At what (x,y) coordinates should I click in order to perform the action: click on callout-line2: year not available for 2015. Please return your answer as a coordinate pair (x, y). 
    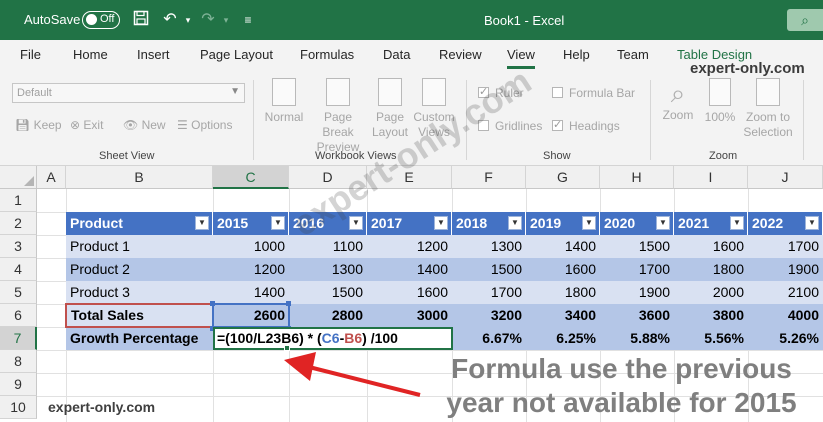
    Looking at the image, I should click on (621, 402).